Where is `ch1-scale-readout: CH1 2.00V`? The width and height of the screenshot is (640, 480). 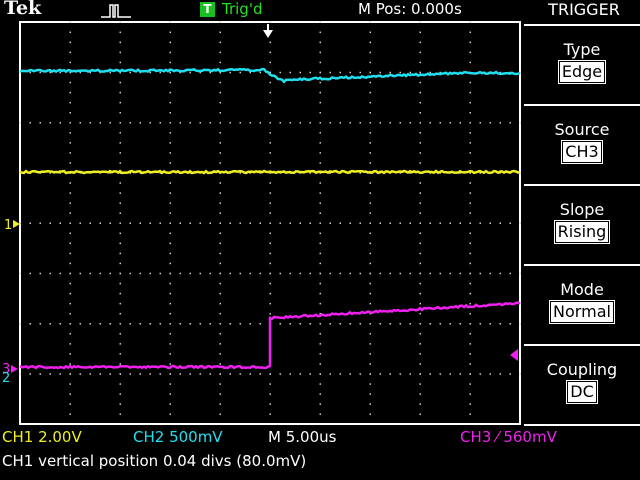 ch1-scale-readout: CH1 2.00V is located at coordinates (42, 437).